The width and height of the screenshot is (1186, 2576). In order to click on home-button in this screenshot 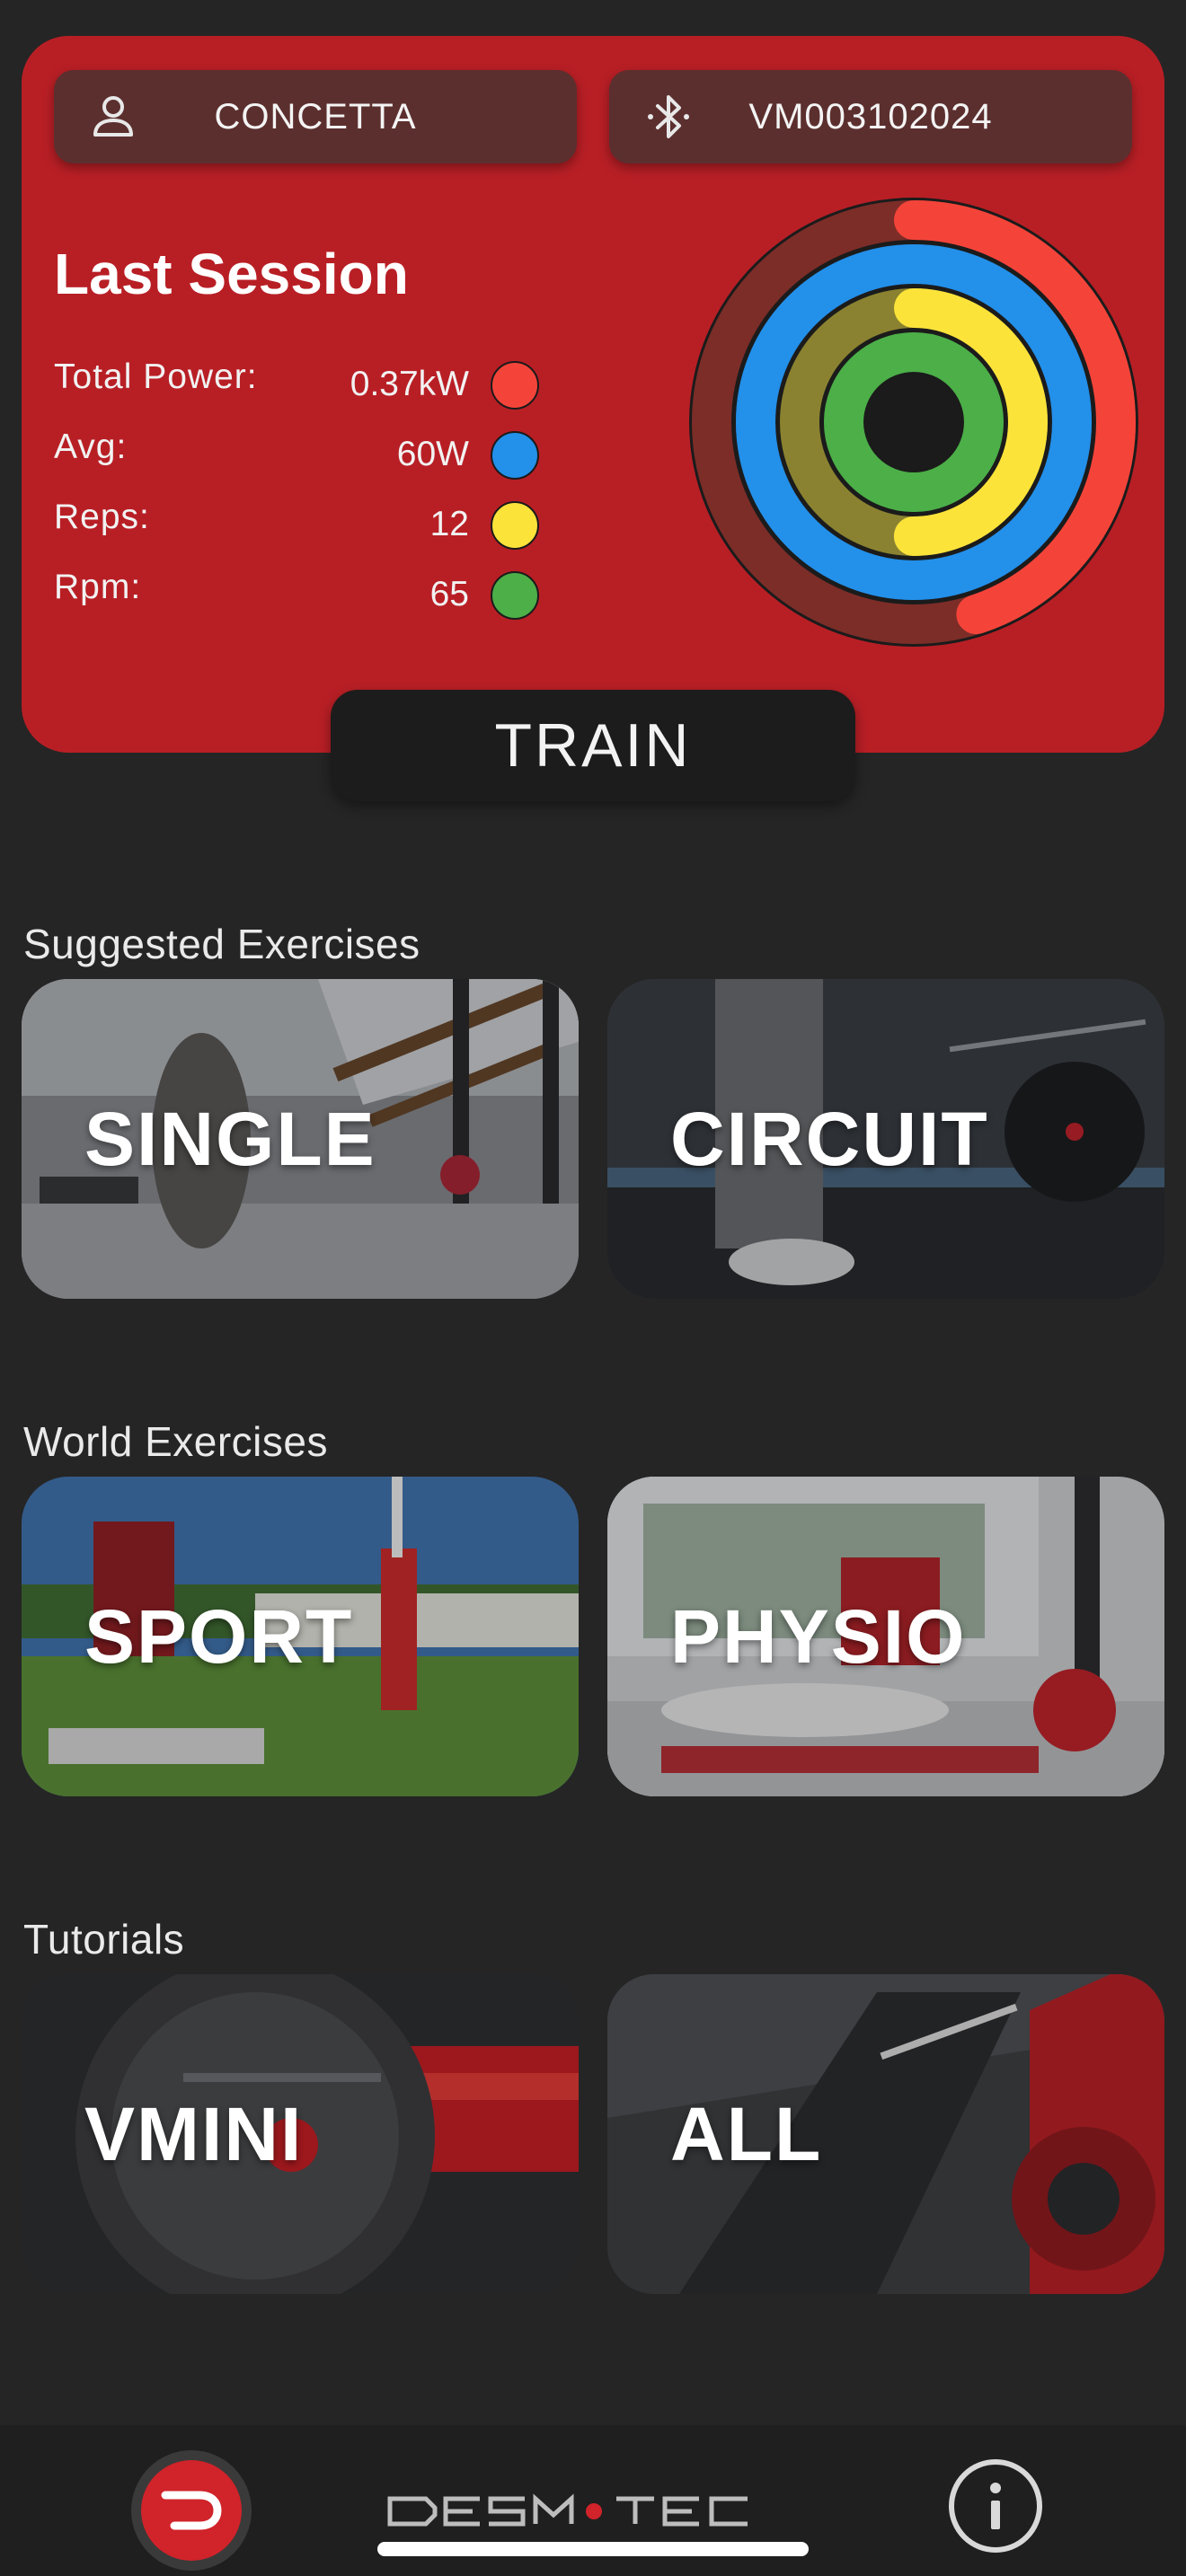, I will do `click(191, 2510)`.